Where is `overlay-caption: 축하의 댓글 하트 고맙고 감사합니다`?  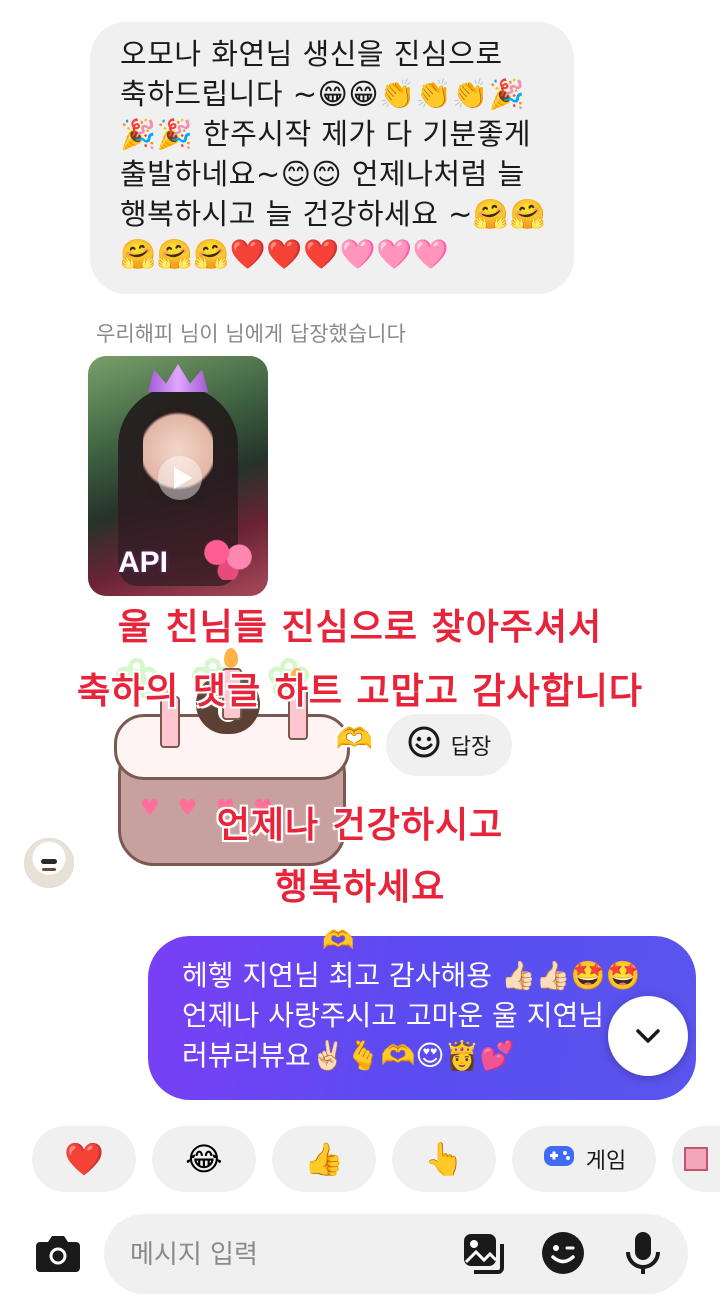 overlay-caption: 축하의 댓글 하트 고맙고 감사합니다 is located at coordinates (360, 691).